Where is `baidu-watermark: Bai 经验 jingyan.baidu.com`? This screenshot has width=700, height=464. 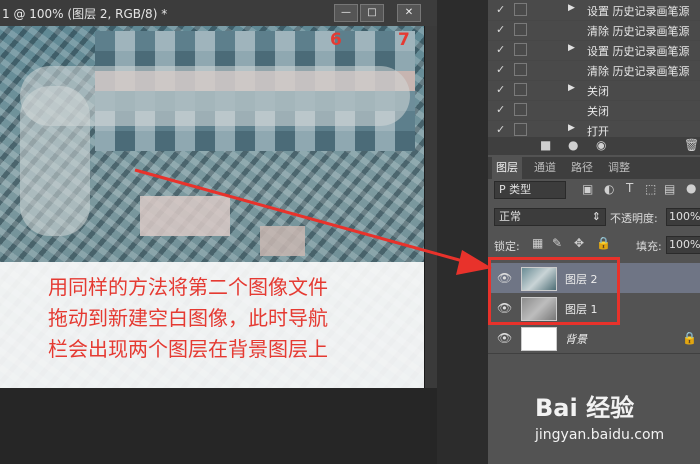
baidu-watermark: Bai 经验 jingyan.baidu.com is located at coordinates (599, 415).